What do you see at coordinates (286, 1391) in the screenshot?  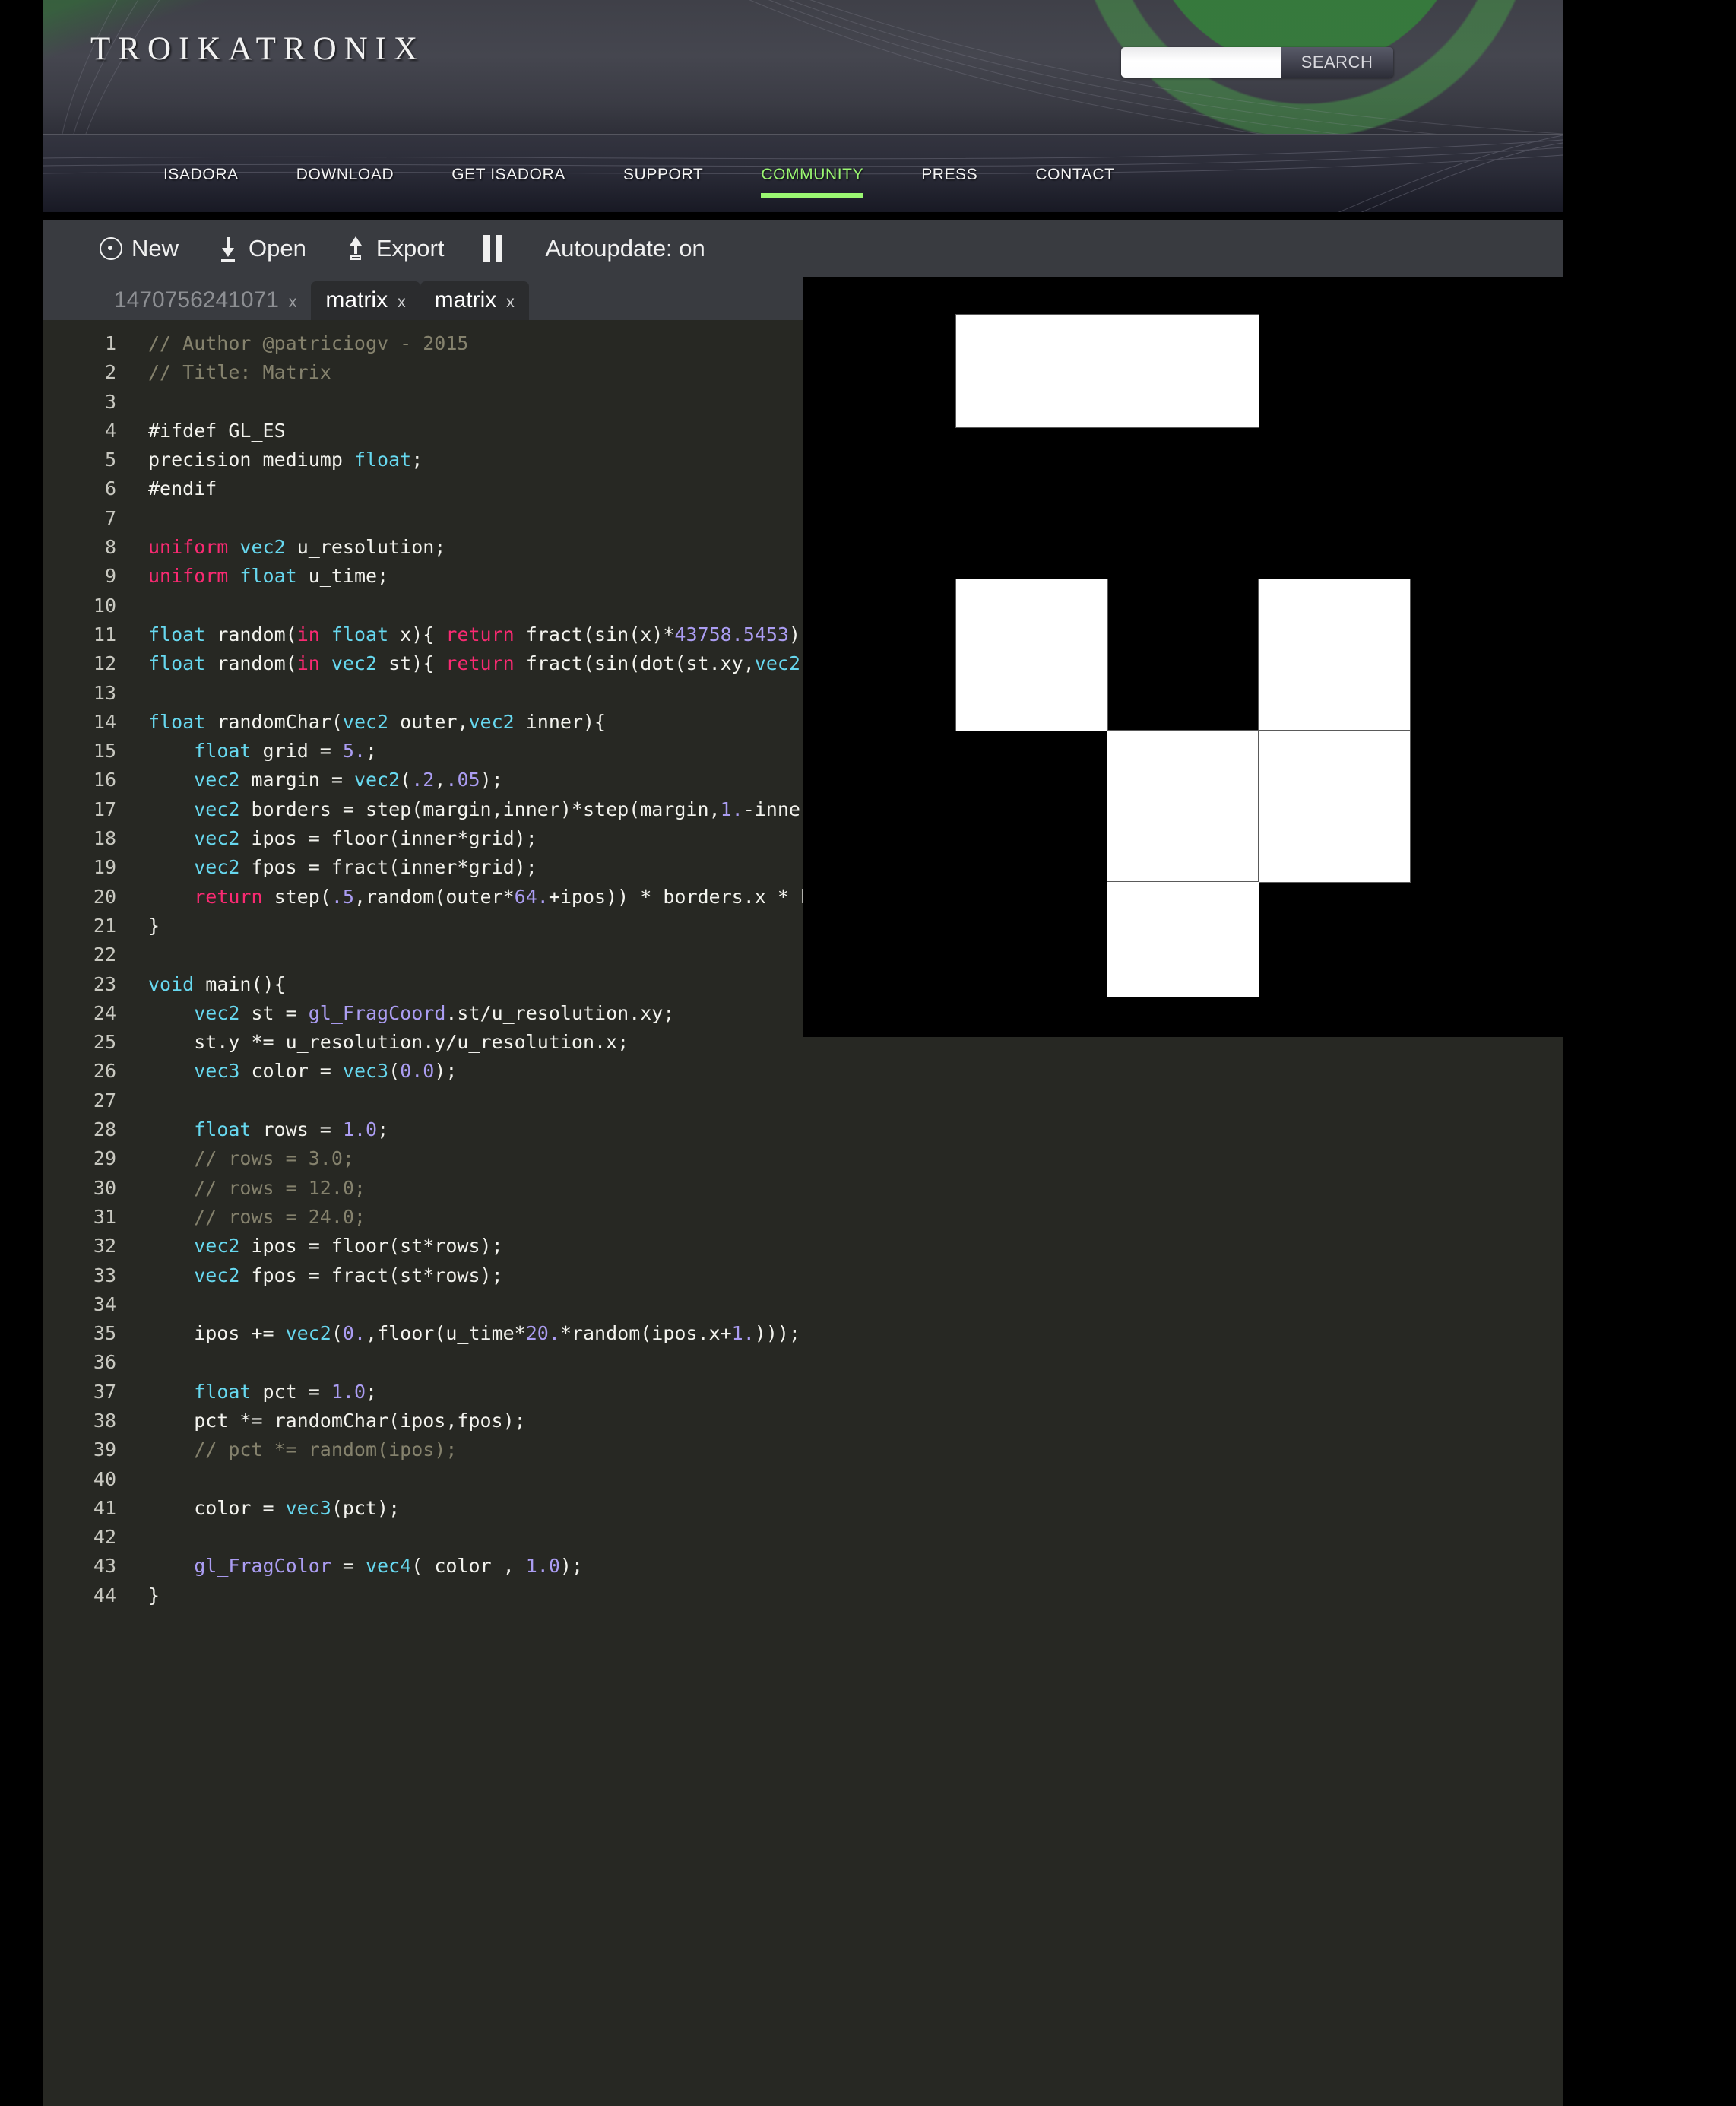 I see `code-text: float pct = 1.0;` at bounding box center [286, 1391].